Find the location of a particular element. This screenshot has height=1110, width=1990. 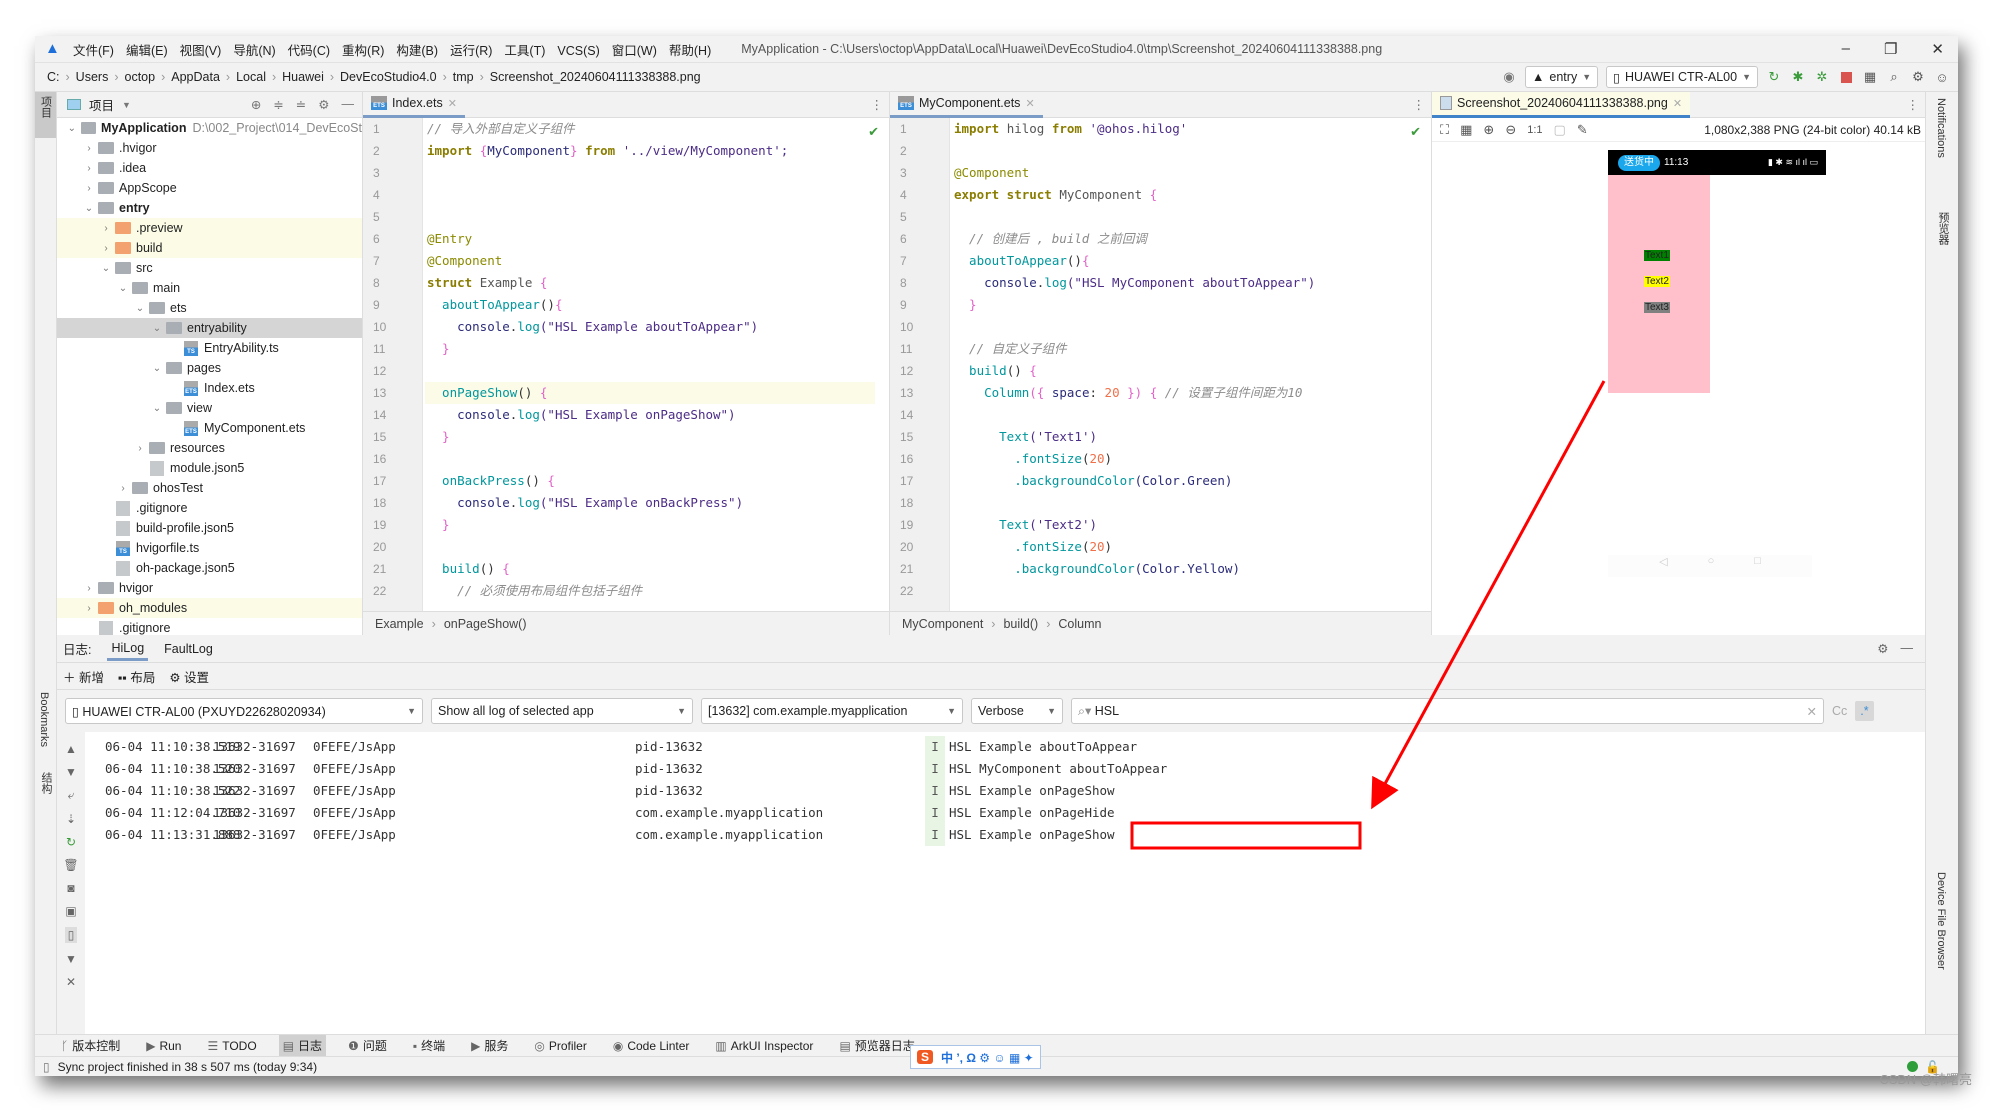

attach-debugger-icon: ✲ is located at coordinates (1822, 77).